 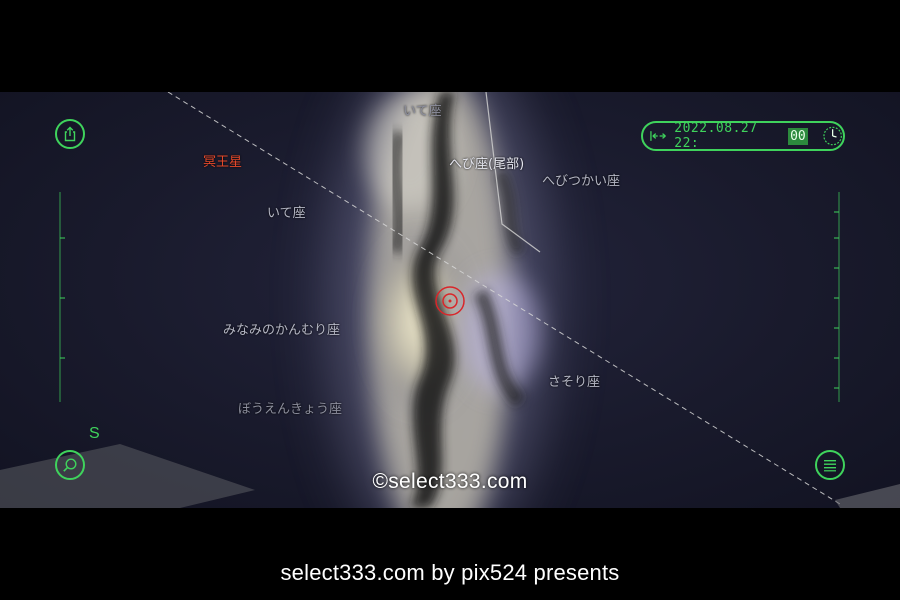 I want to click on watermark-text: ©select333.com, so click(x=450, y=481).